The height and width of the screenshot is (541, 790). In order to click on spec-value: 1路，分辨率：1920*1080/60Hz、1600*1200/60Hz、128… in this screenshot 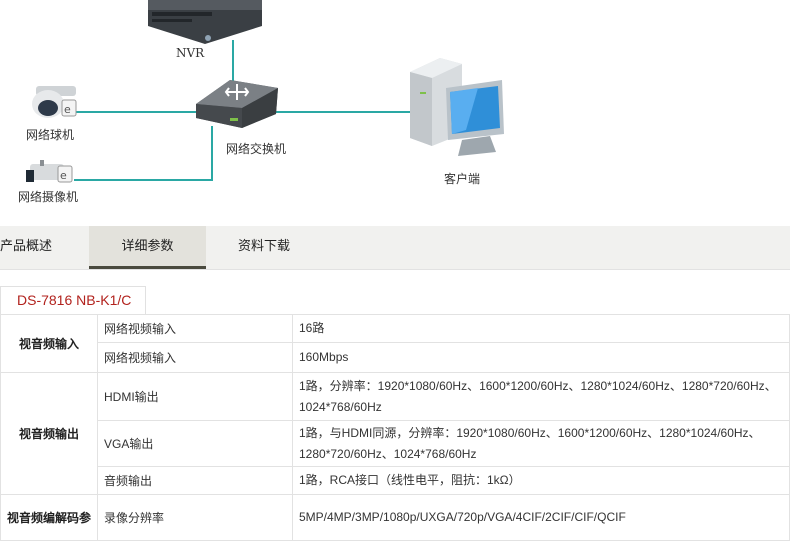, I will do `click(541, 396)`.